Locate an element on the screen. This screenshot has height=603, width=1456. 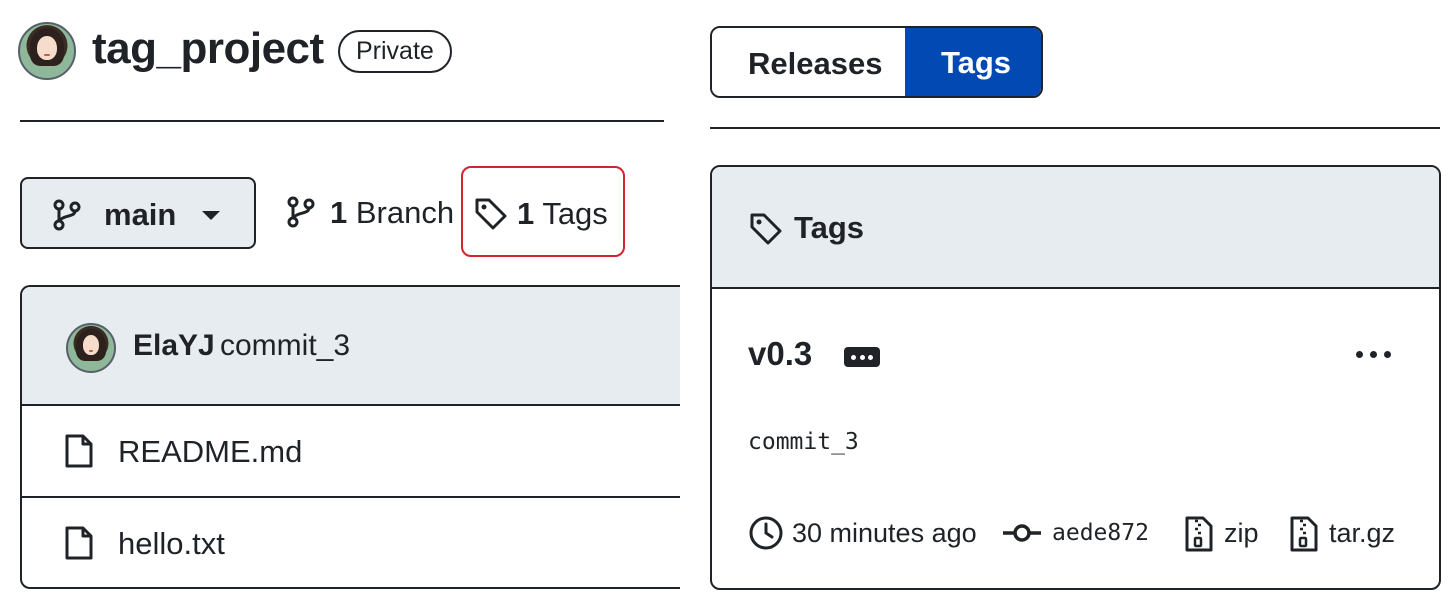
tab-tags: Tags is located at coordinates (973, 62).